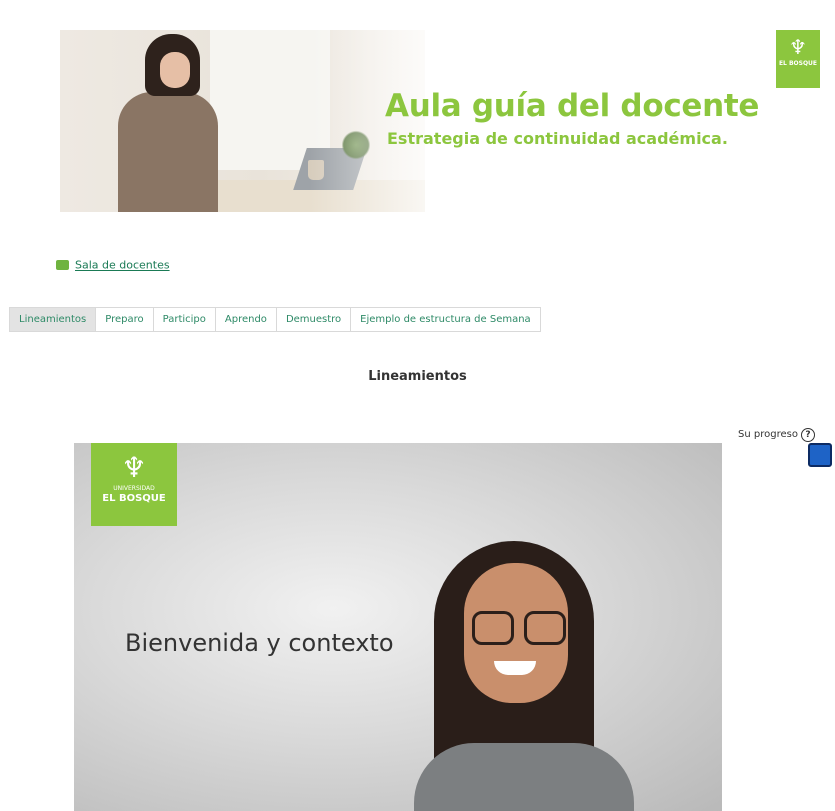 This screenshot has width=835, height=811. What do you see at coordinates (134, 488) in the screenshot?
I see `logo-large-top-text: UNIVERSIDAD` at bounding box center [134, 488].